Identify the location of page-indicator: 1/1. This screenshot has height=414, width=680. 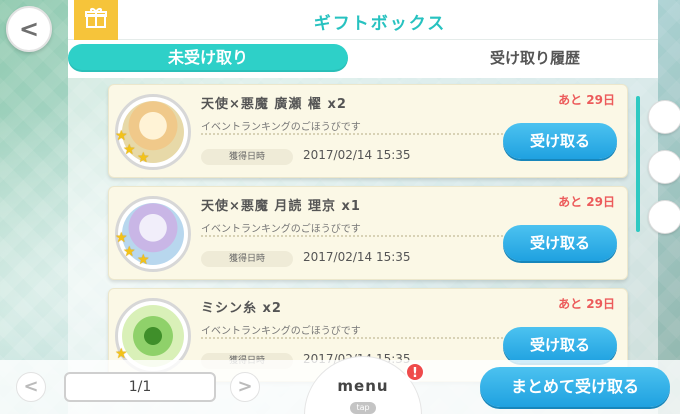
(140, 387).